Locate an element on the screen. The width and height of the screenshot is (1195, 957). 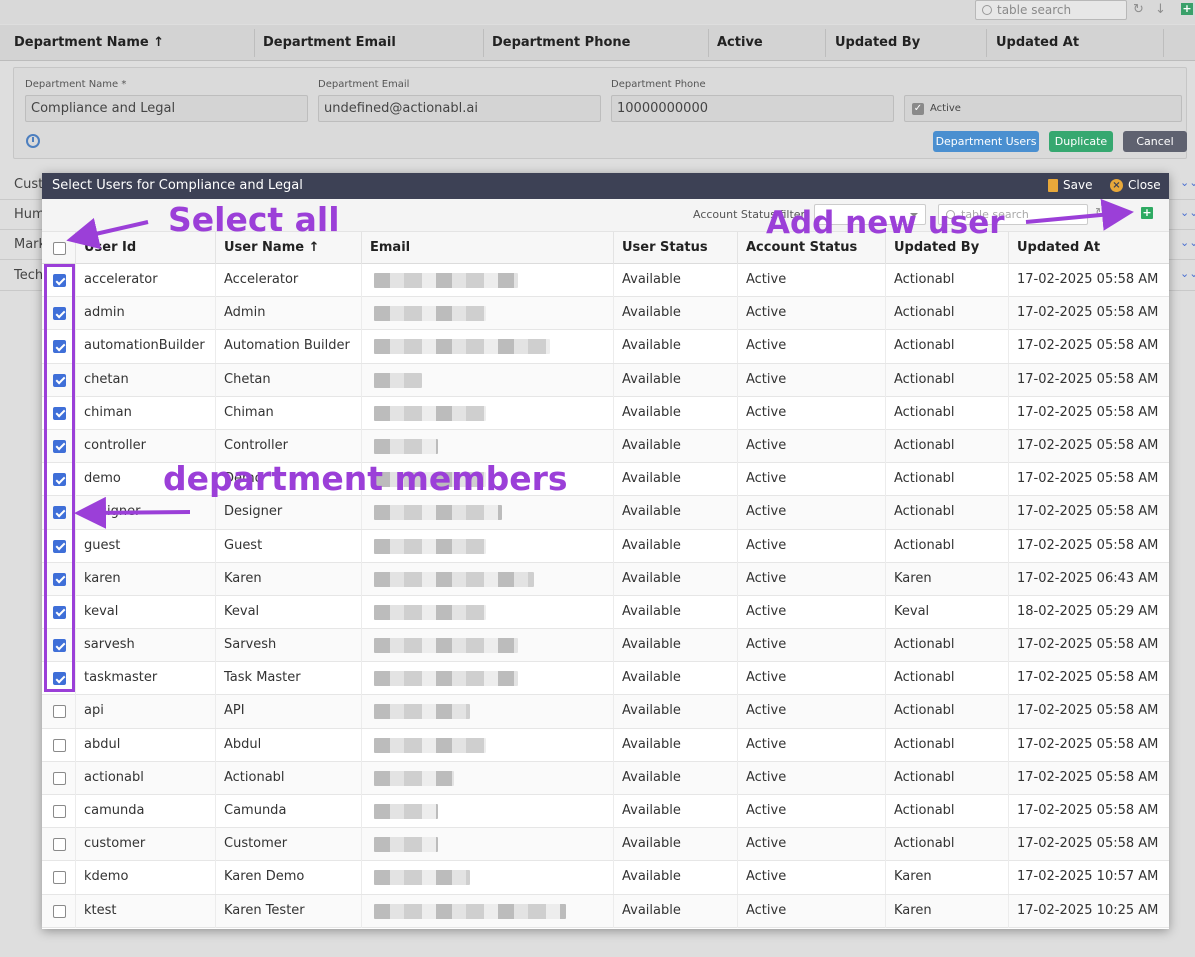
active-checkbox: ✓ Active is located at coordinates (1043, 108).